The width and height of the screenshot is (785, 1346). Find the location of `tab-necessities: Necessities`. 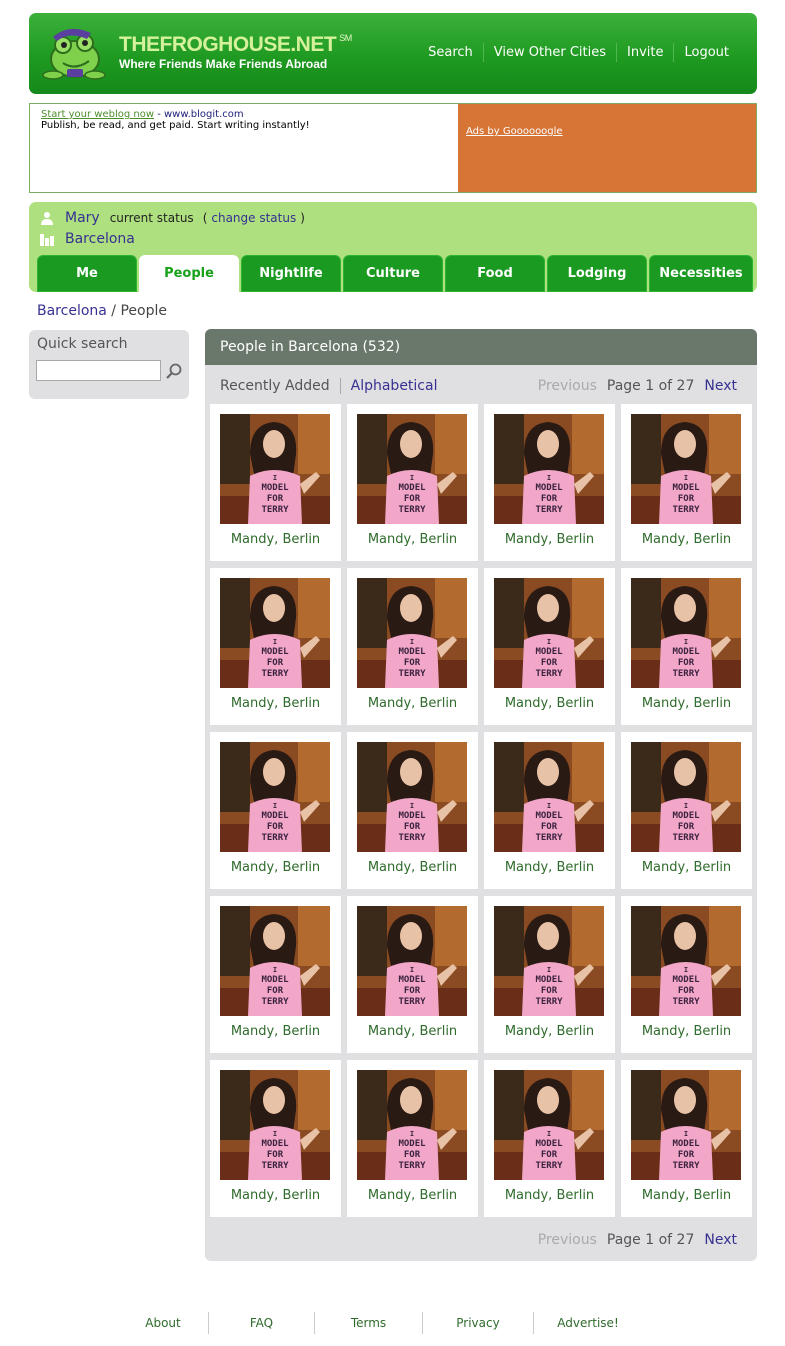

tab-necessities: Necessities is located at coordinates (701, 273).